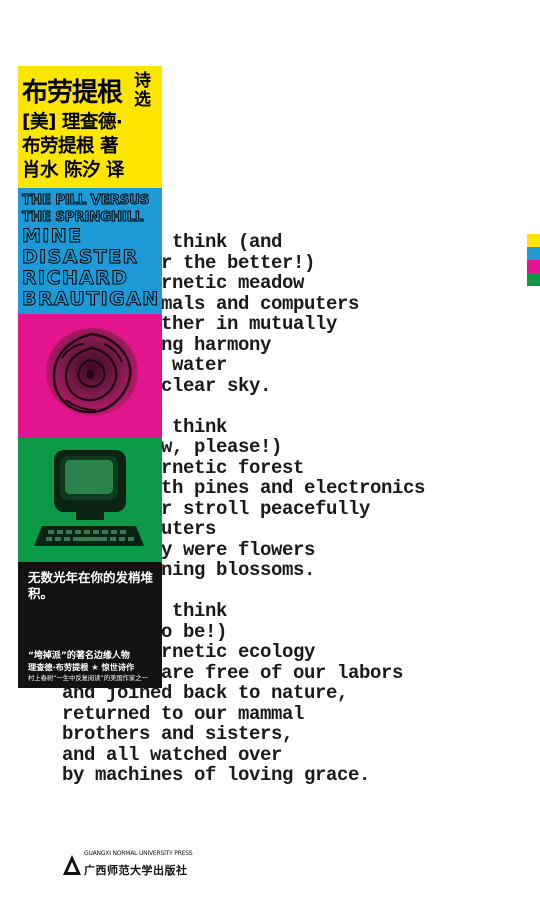 This screenshot has height=922, width=540. What do you see at coordinates (79, 656) in the screenshot?
I see `blurb-line-1: “垮掉派”的著名边缘人物` at bounding box center [79, 656].